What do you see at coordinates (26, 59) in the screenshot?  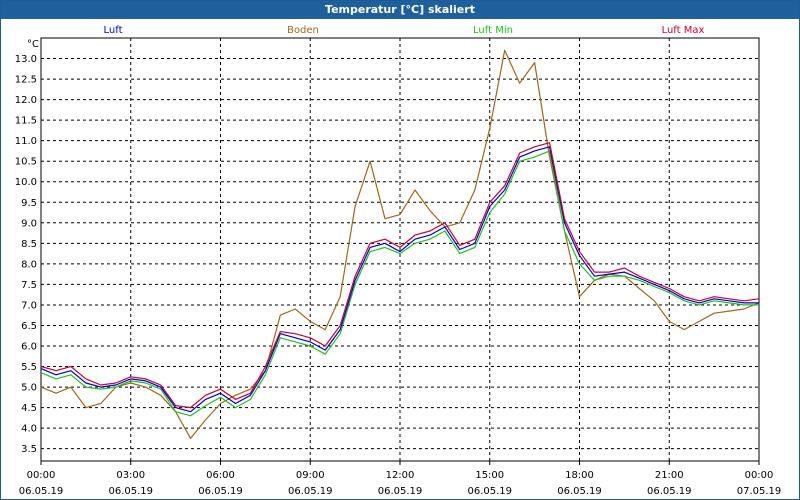 I see `y-tick-label: 13.0` at bounding box center [26, 59].